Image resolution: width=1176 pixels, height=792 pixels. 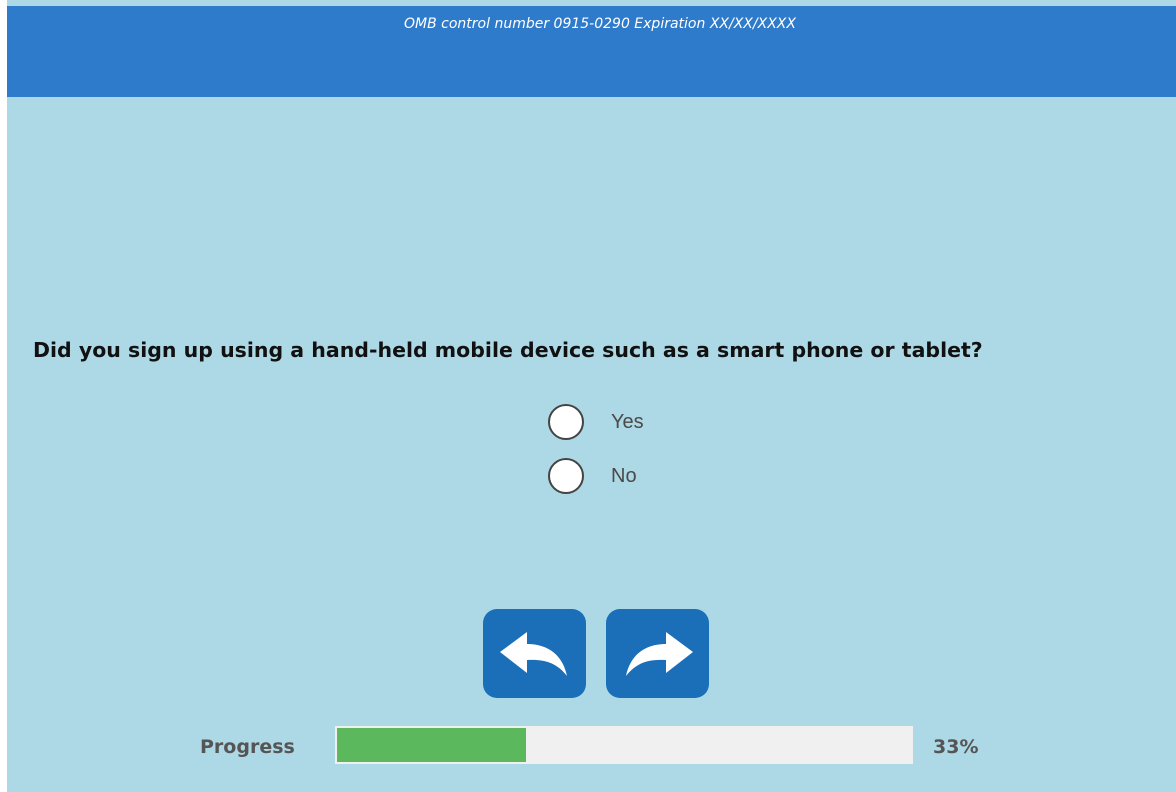 What do you see at coordinates (624, 745) in the screenshot?
I see `progress-bar` at bounding box center [624, 745].